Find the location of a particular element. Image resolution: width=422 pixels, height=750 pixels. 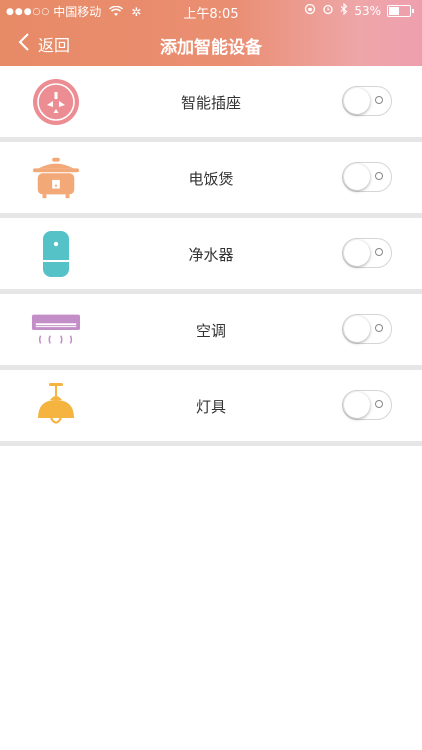

header-bar: ●●●○○ 中国移动 ✲ 上午8:05 53% 返回 添加智能设备 is located at coordinates (211, 33).